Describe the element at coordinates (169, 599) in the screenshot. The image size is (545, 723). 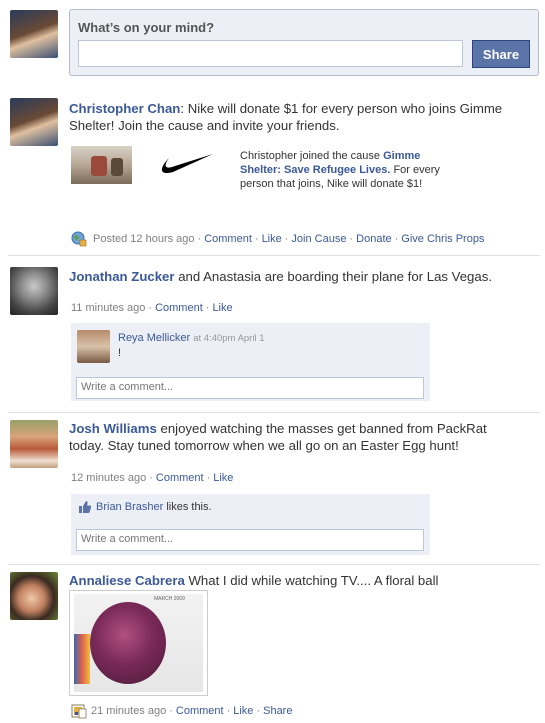
I see `photo-caption: MARCH 2009` at that location.